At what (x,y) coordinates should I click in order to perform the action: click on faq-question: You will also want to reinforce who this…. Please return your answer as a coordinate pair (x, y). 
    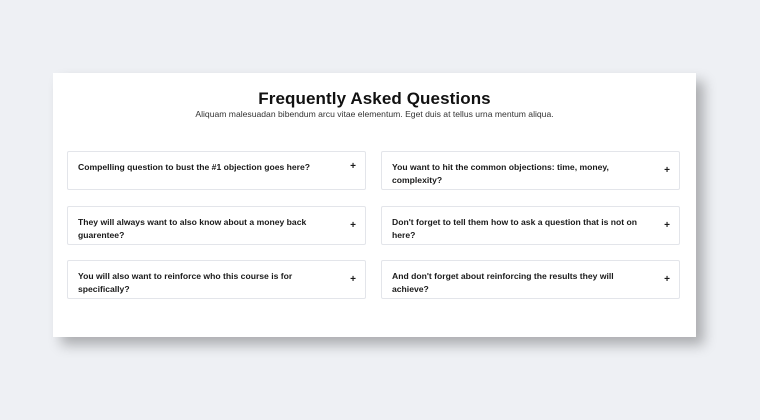
    Looking at the image, I should click on (185, 282).